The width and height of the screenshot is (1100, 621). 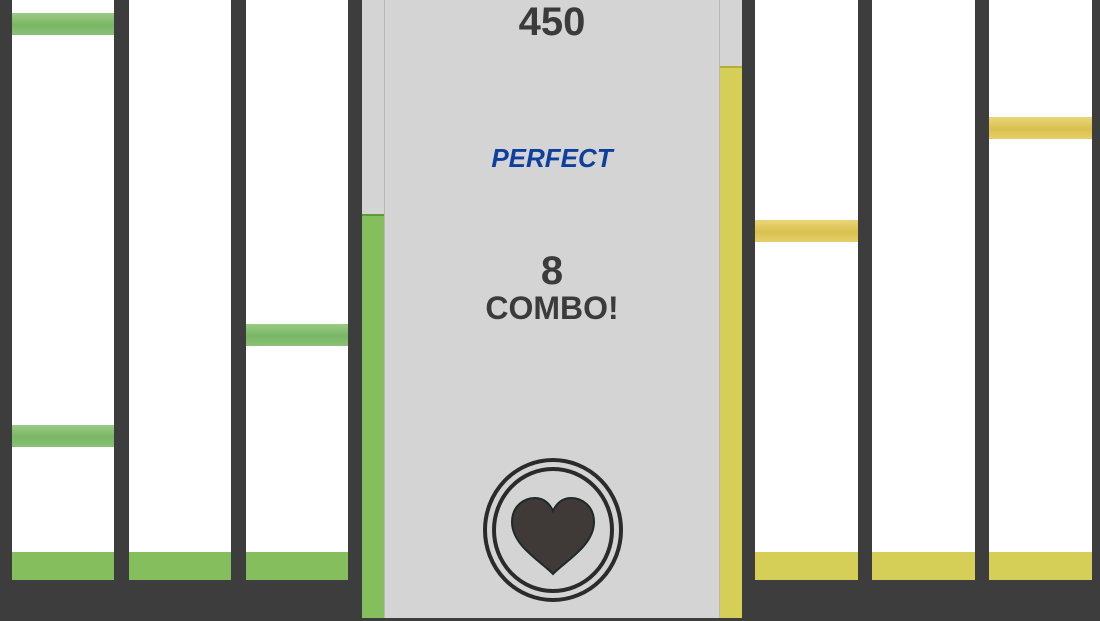 I want to click on combo-label: COMBO!, so click(x=552, y=308).